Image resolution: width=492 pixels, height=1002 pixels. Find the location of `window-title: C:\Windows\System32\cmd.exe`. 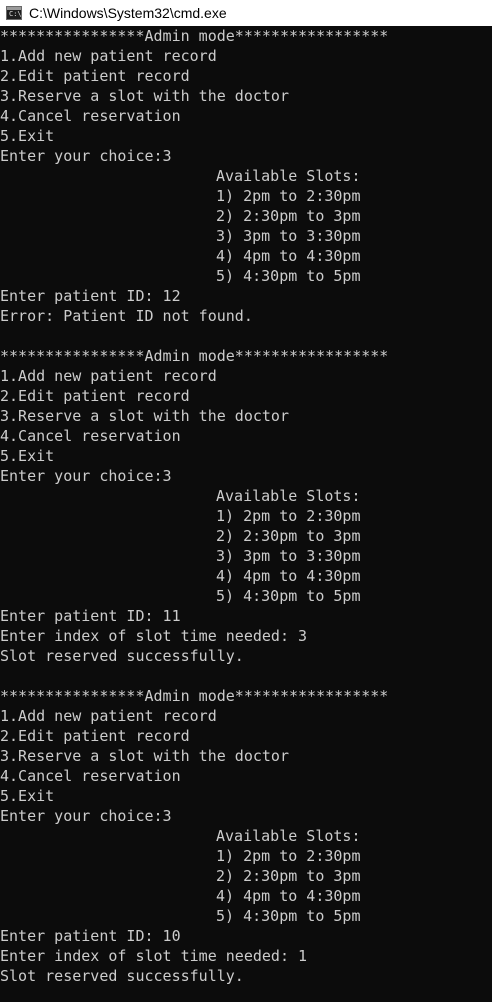

window-title: C:\Windows\System32\cmd.exe is located at coordinates (128, 13).